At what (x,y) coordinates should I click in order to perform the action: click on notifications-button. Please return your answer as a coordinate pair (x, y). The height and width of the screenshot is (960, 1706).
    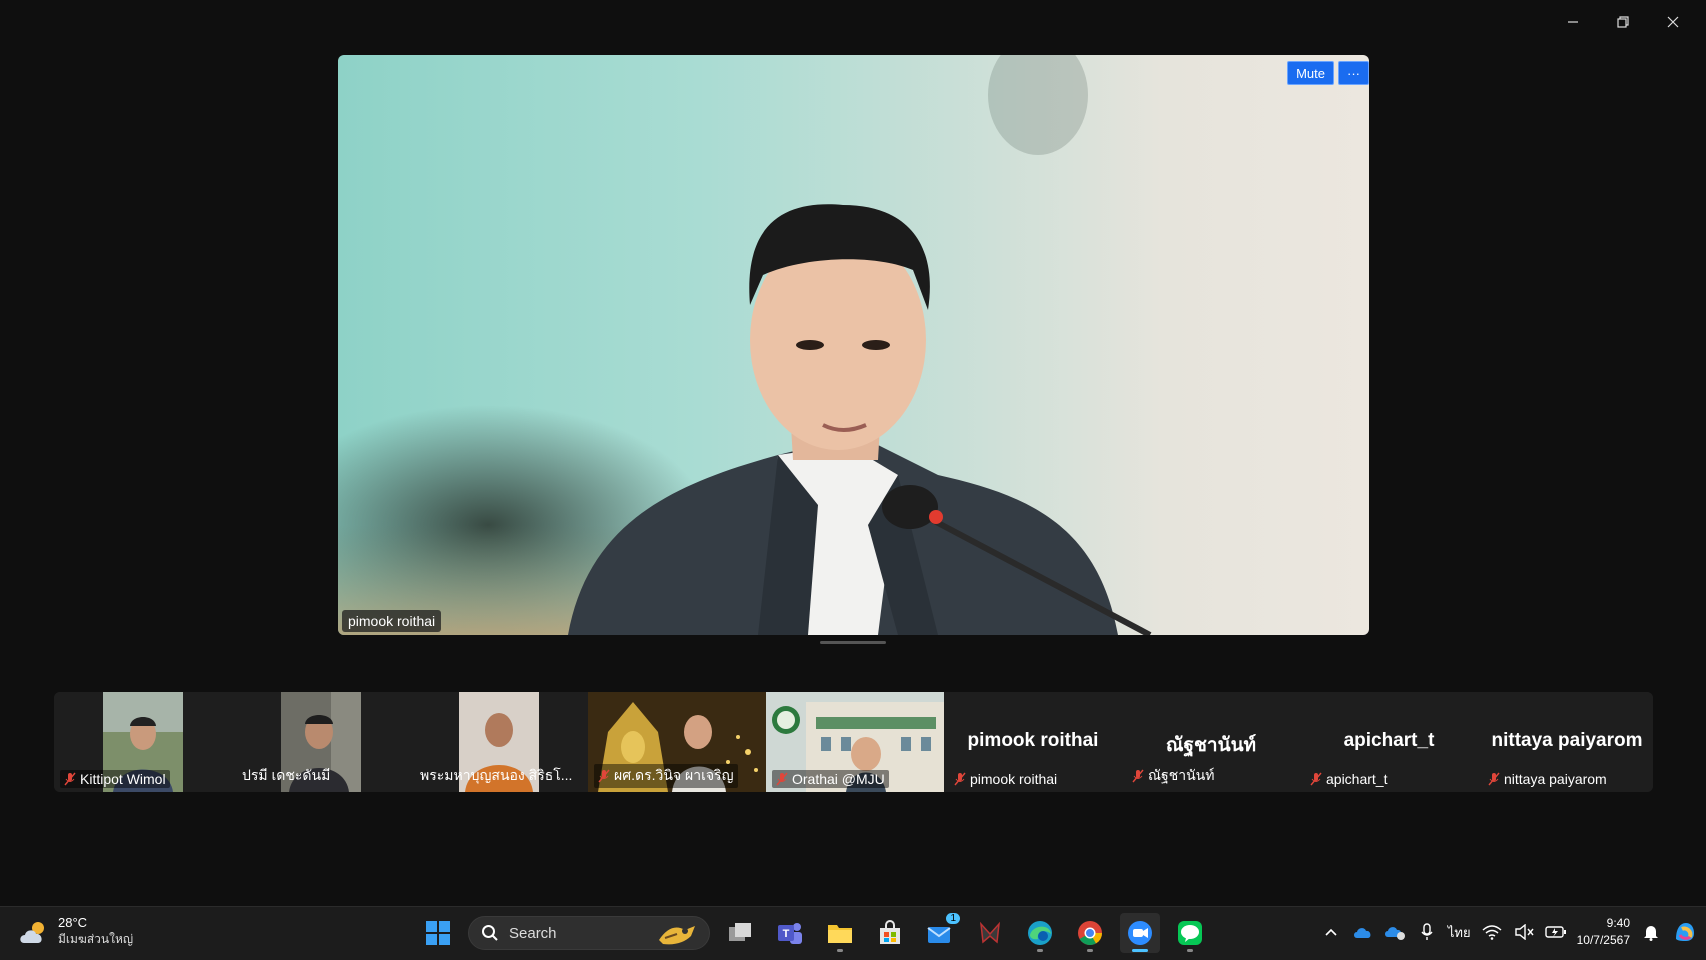
    Looking at the image, I should click on (1651, 932).